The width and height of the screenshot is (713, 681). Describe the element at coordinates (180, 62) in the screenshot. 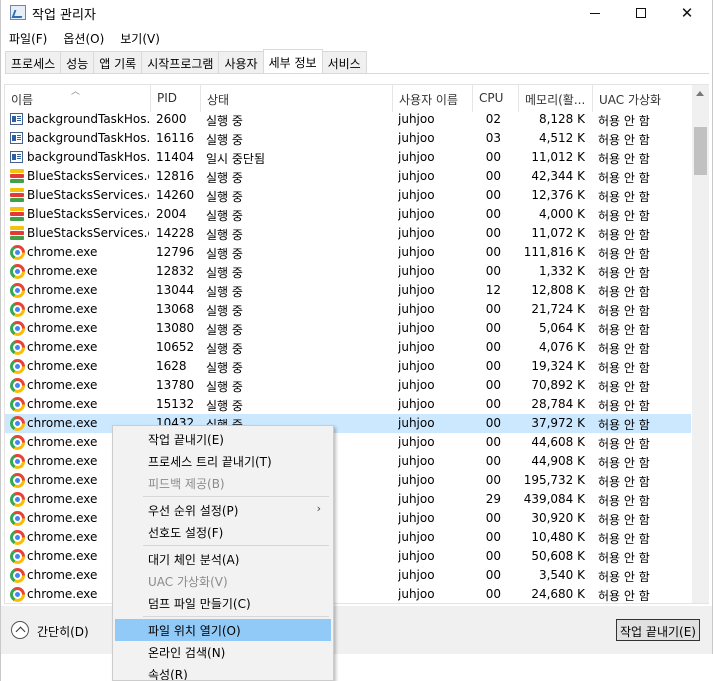

I see `tab-startup: 시작프로그램` at that location.